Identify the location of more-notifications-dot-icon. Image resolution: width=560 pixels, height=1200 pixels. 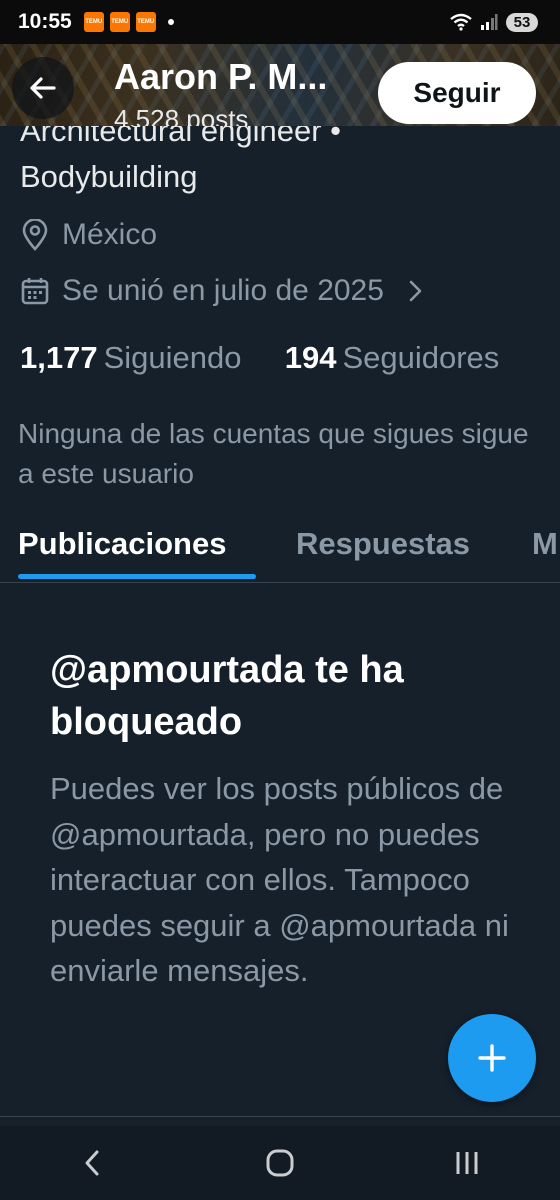
(170, 22).